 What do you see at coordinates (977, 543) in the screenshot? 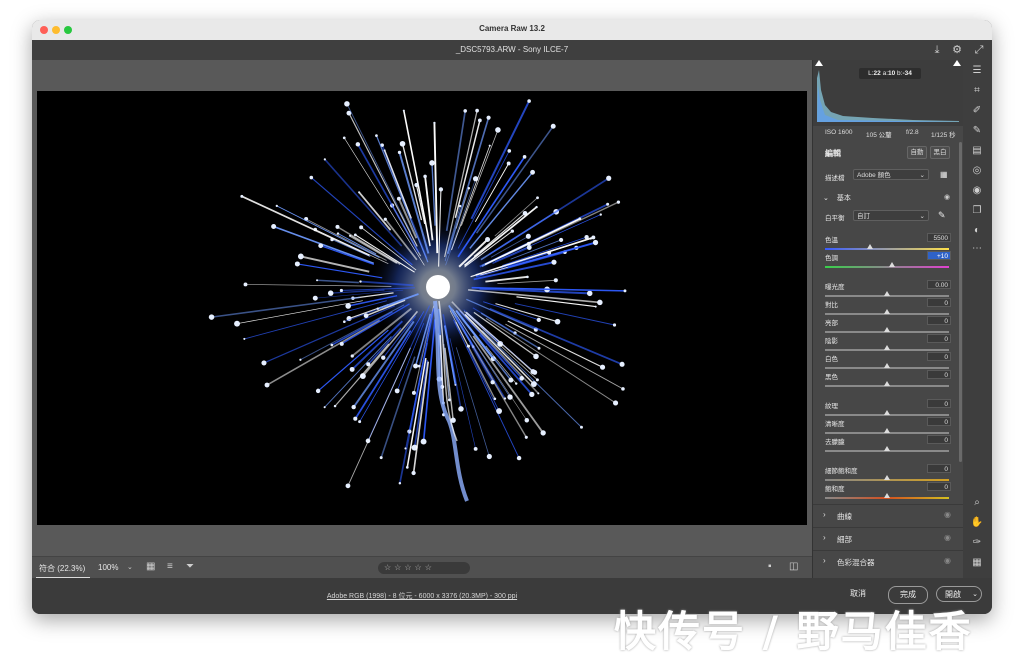
I see `color-sampler-icon: ✑` at bounding box center [977, 543].